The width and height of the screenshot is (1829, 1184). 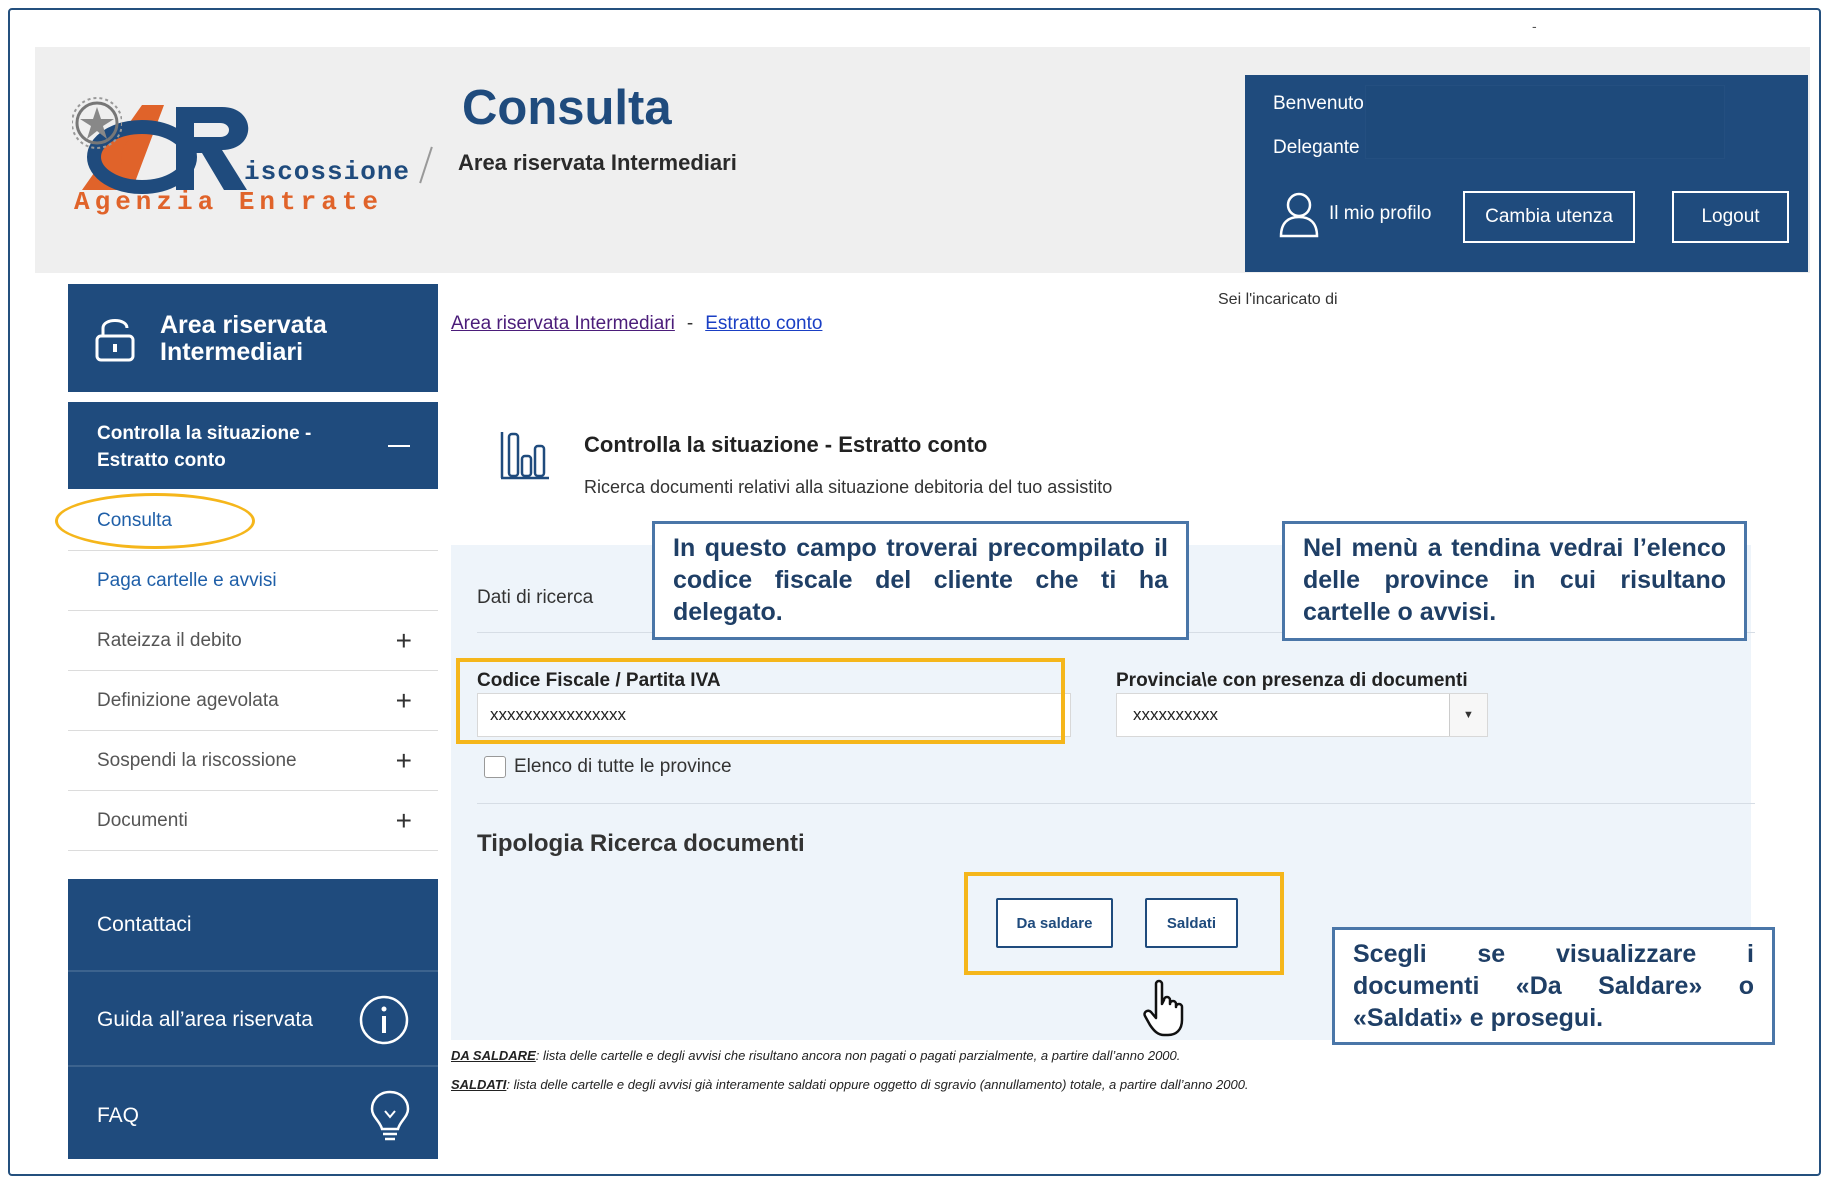 I want to click on sidebar-area-title: Area riservata Intermediari, so click(x=243, y=338).